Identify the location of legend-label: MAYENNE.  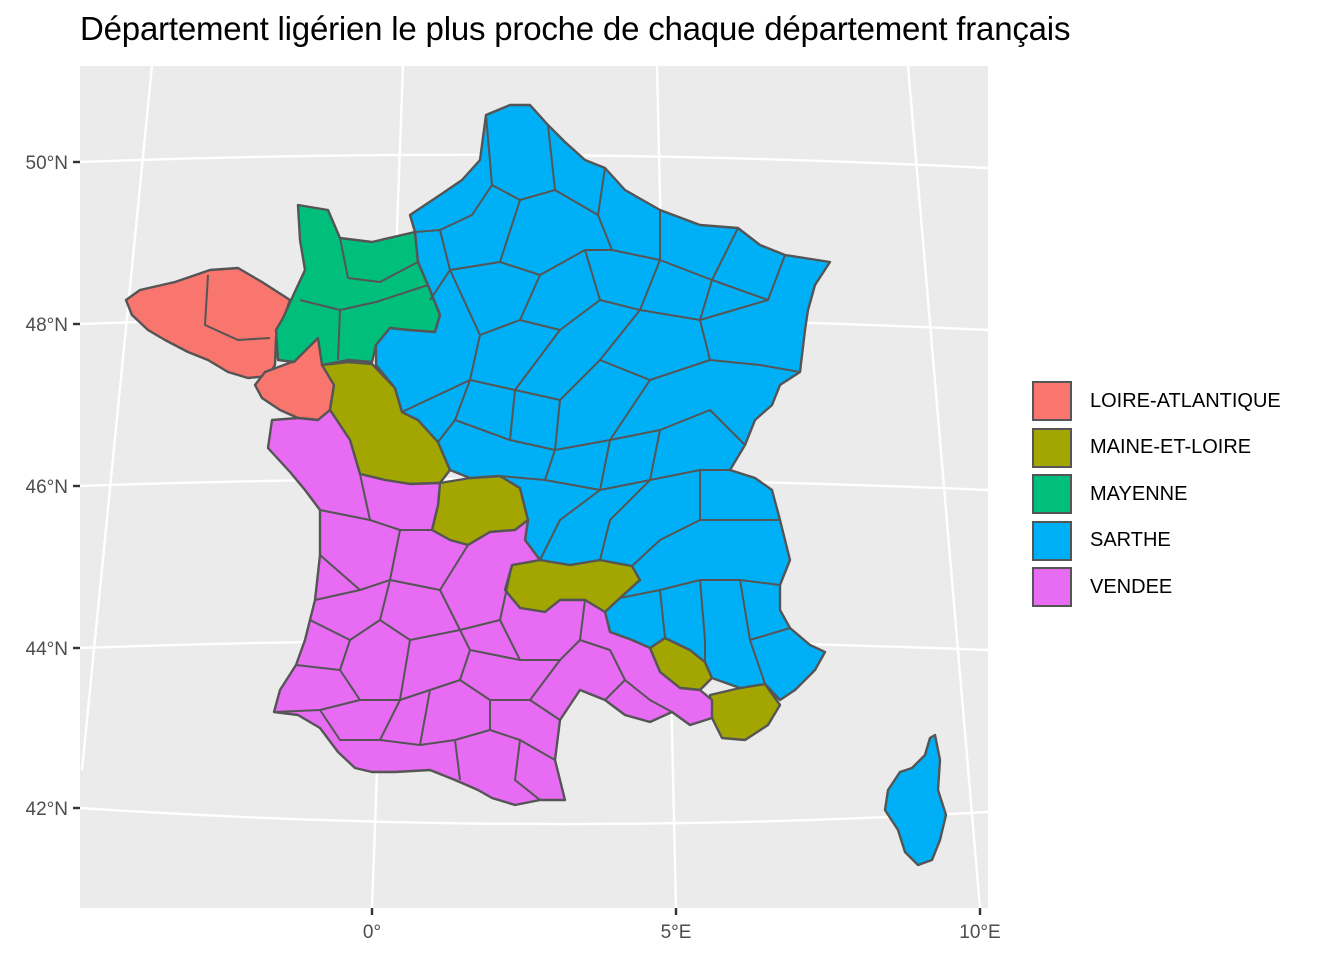
(1139, 493).